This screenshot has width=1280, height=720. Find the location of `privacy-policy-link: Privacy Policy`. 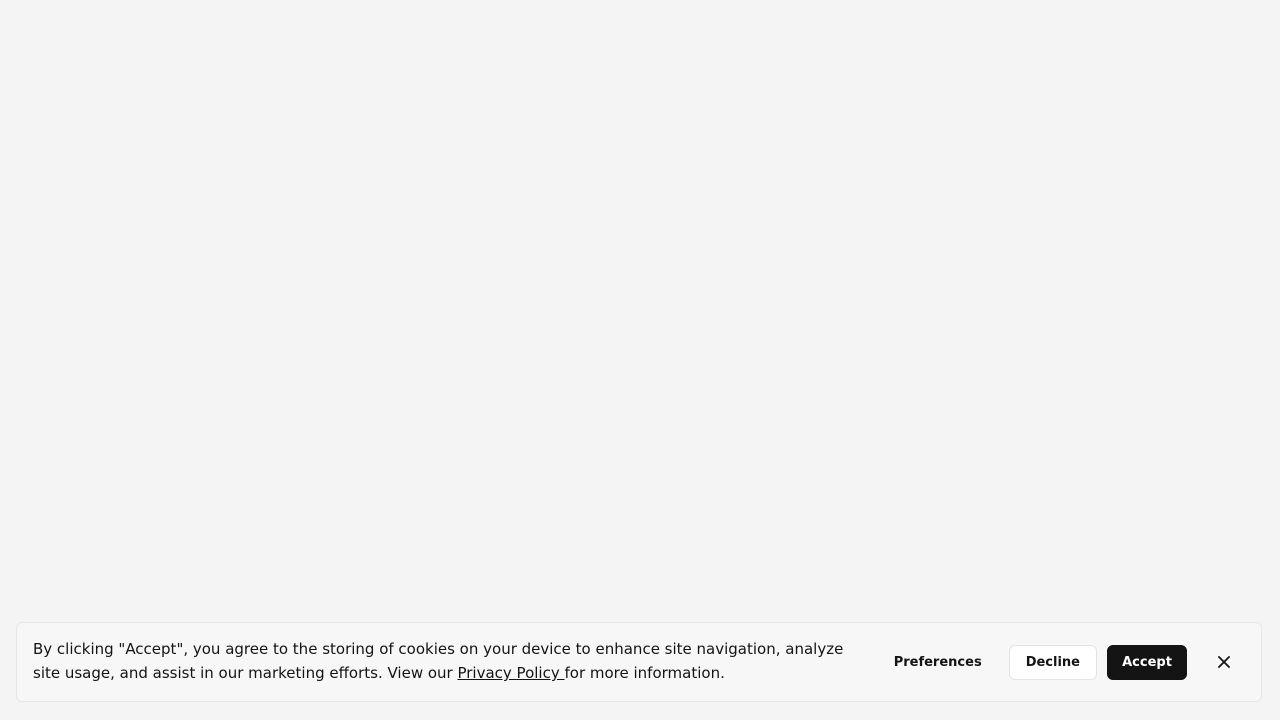

privacy-policy-link: Privacy Policy is located at coordinates (510, 673).